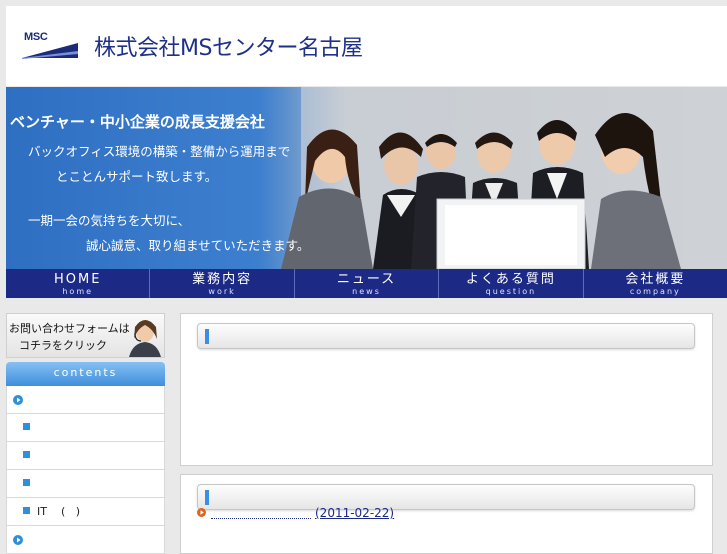  Describe the element at coordinates (366, 279) in the screenshot. I see `nav-news-label: ニュース` at that location.